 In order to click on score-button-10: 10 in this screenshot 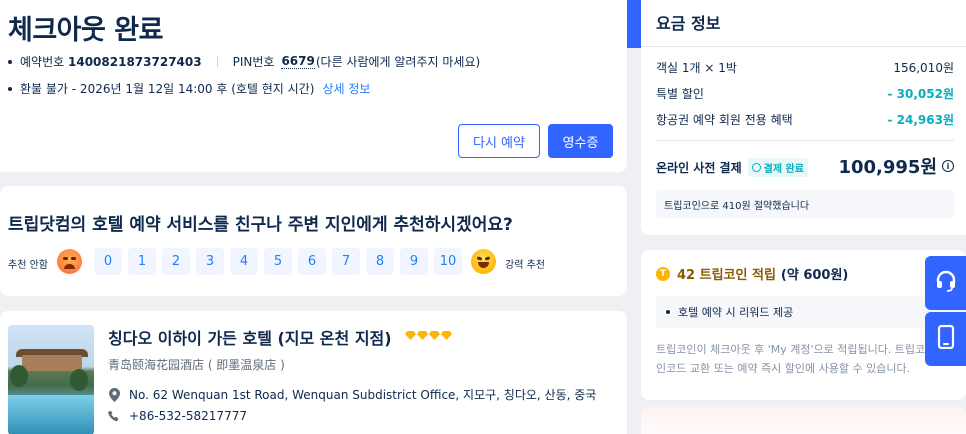, I will do `click(448, 261)`.